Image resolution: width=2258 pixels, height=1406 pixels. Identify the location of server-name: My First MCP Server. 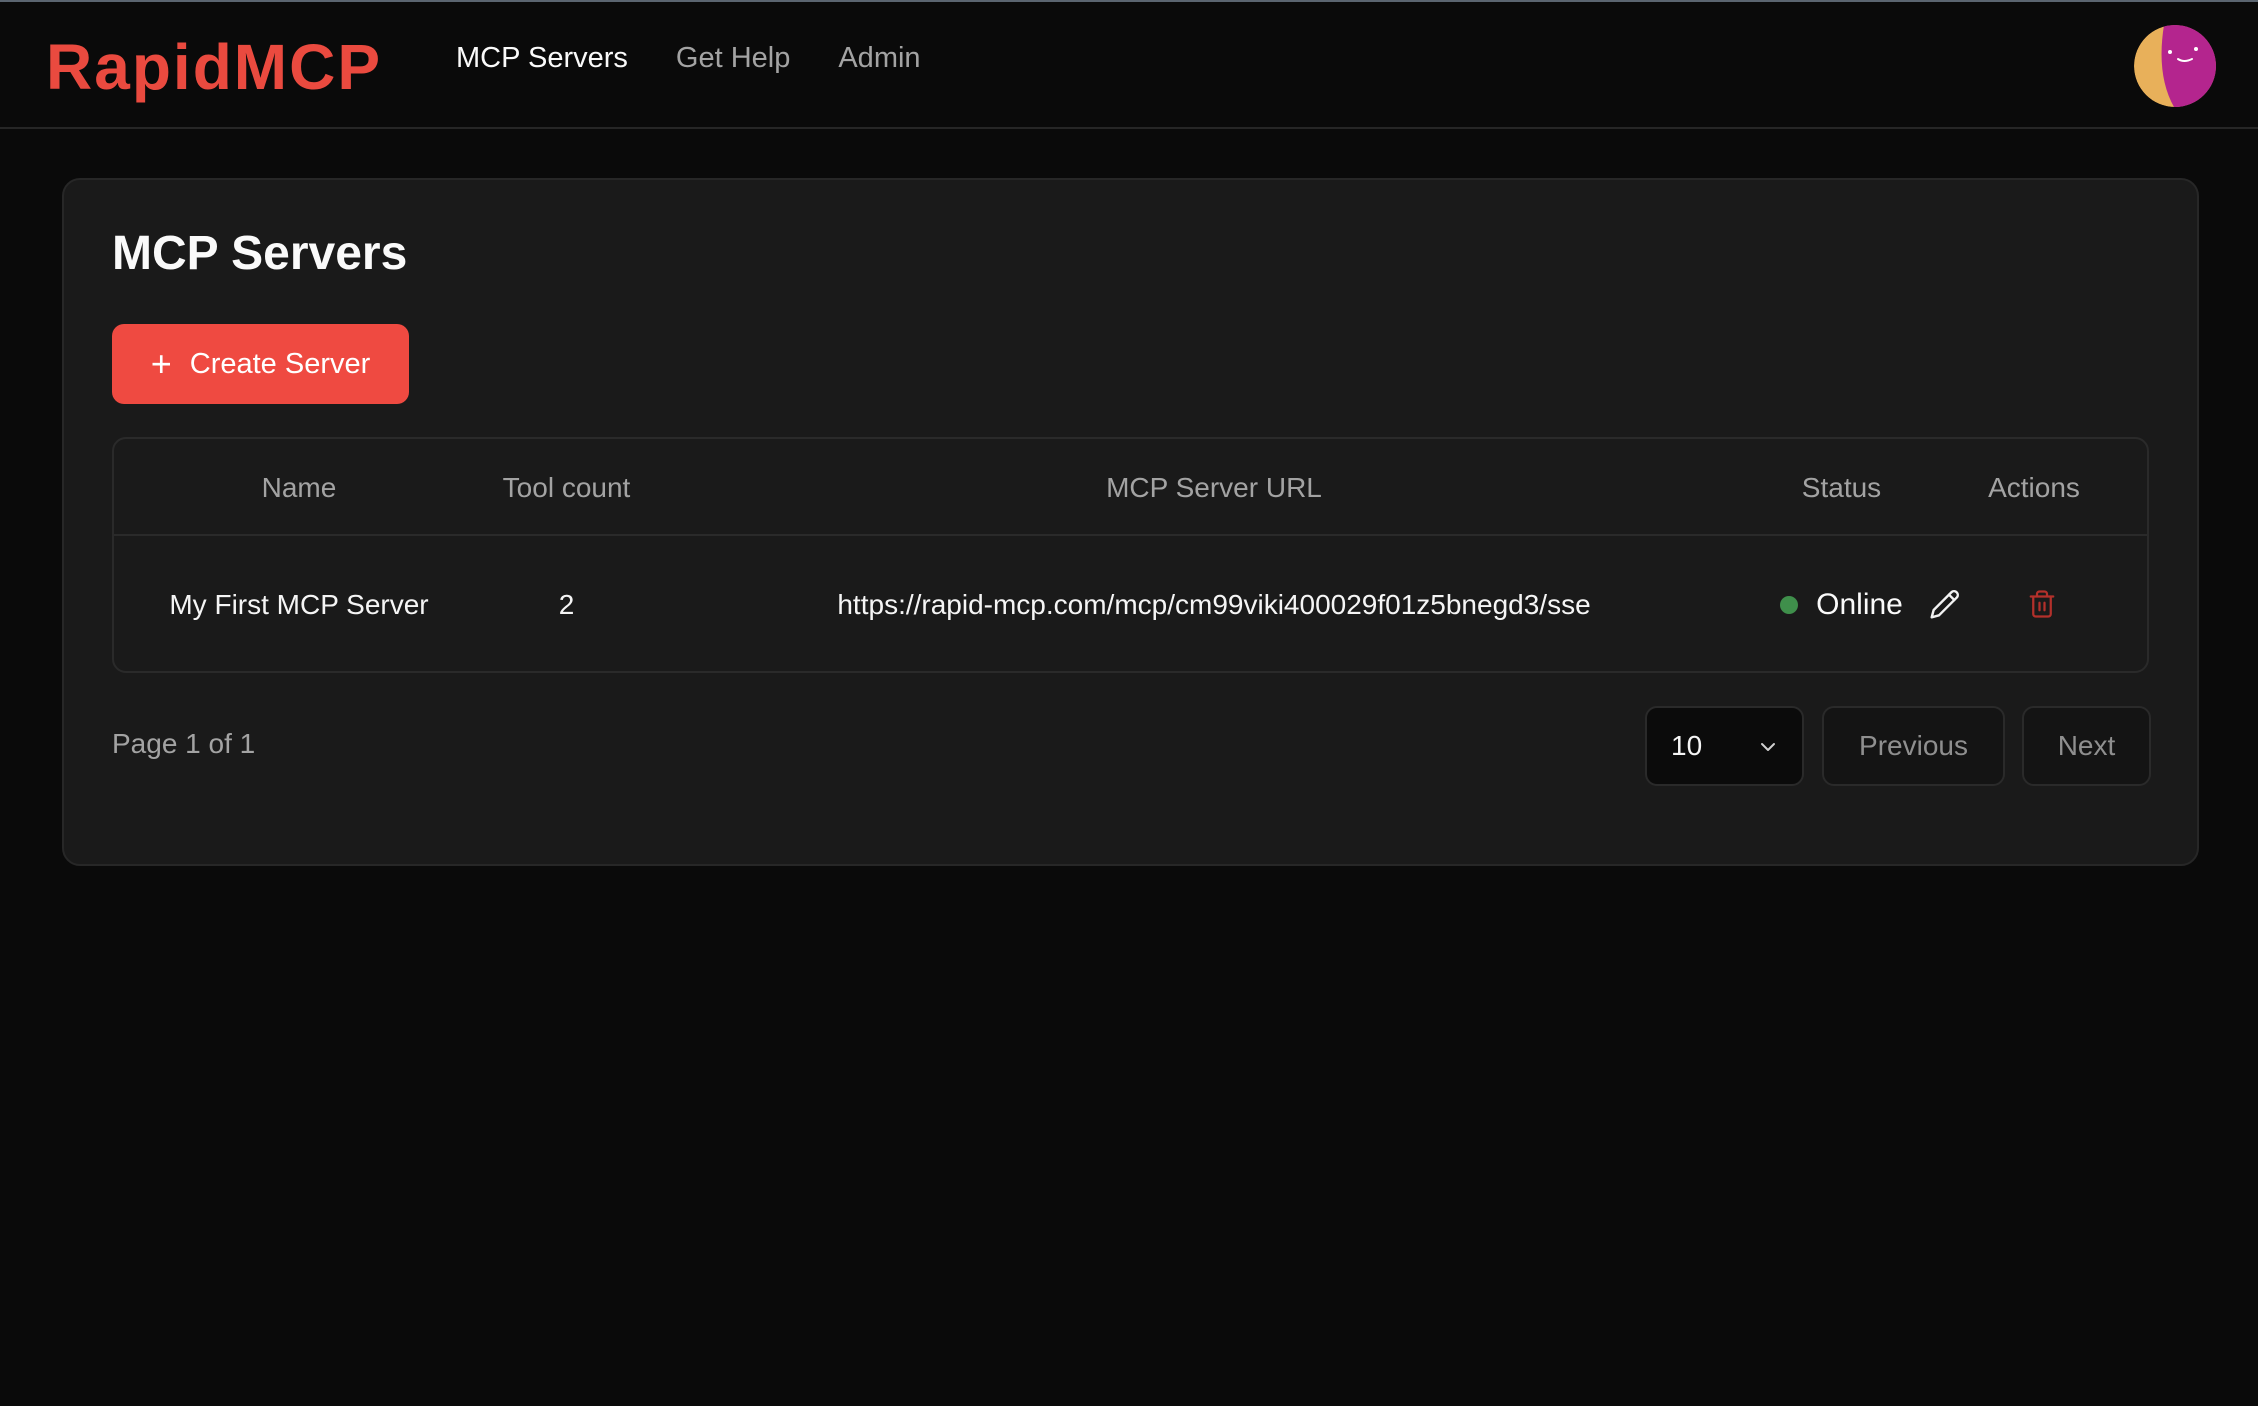
(299, 604).